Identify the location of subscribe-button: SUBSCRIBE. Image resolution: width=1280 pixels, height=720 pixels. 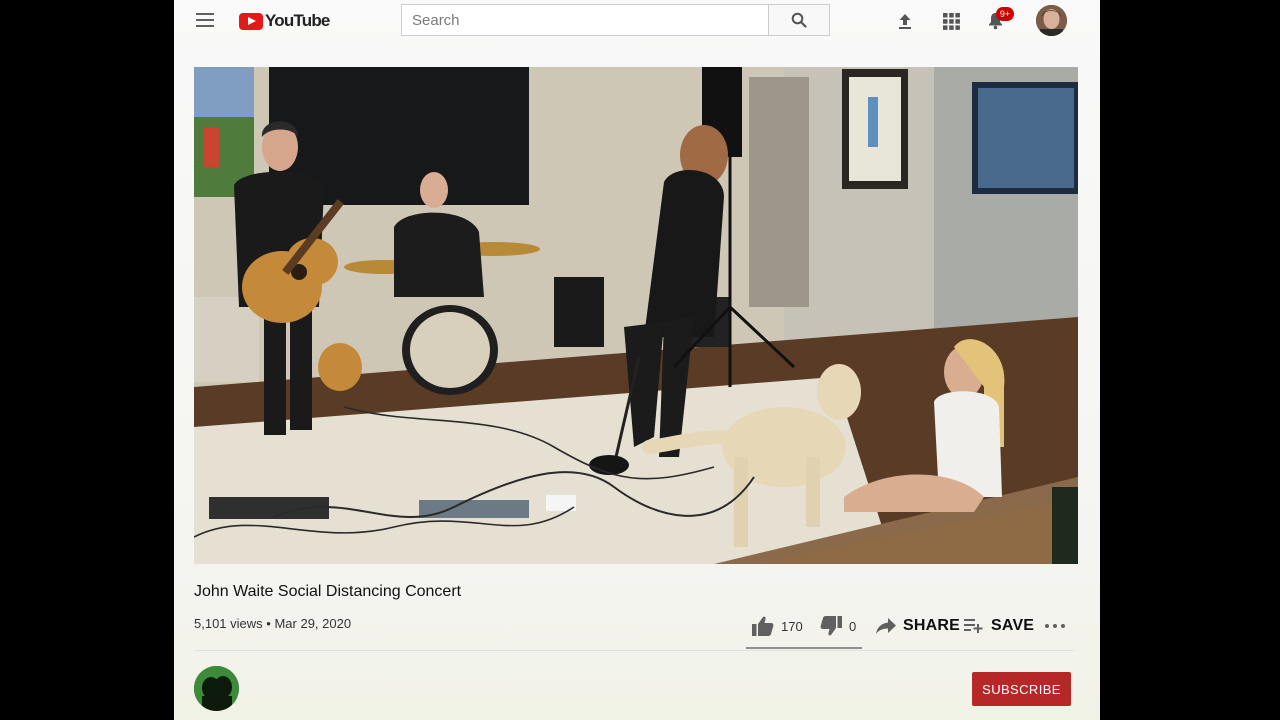
(1021, 689).